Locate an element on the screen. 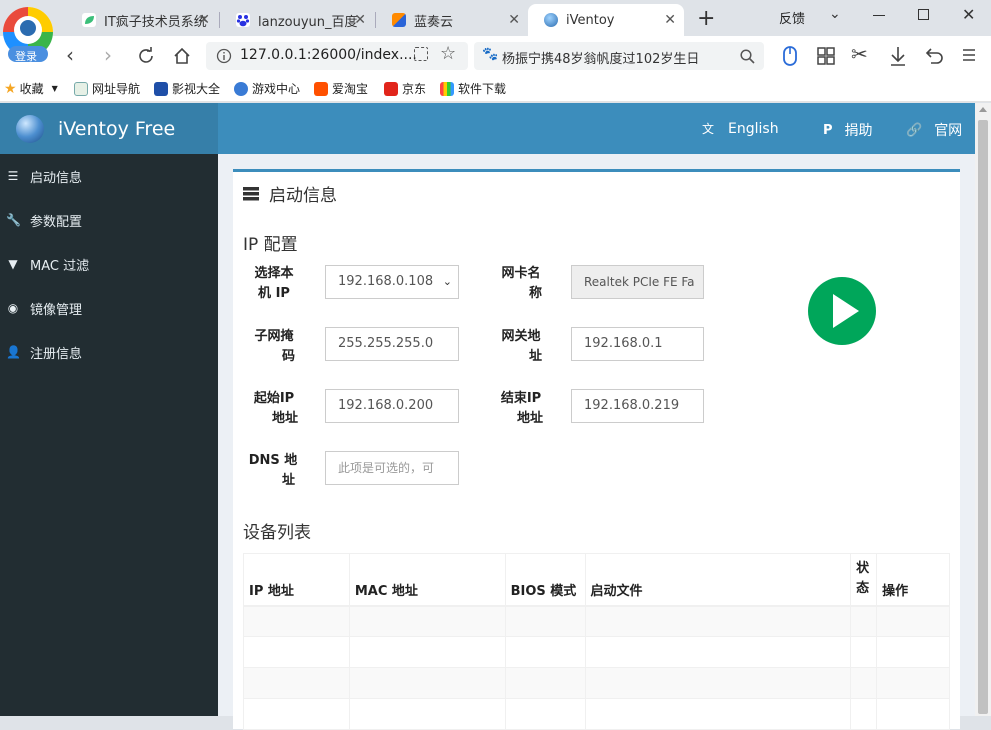 The height and width of the screenshot is (730, 991). header-line: 状 is located at coordinates (863, 568).